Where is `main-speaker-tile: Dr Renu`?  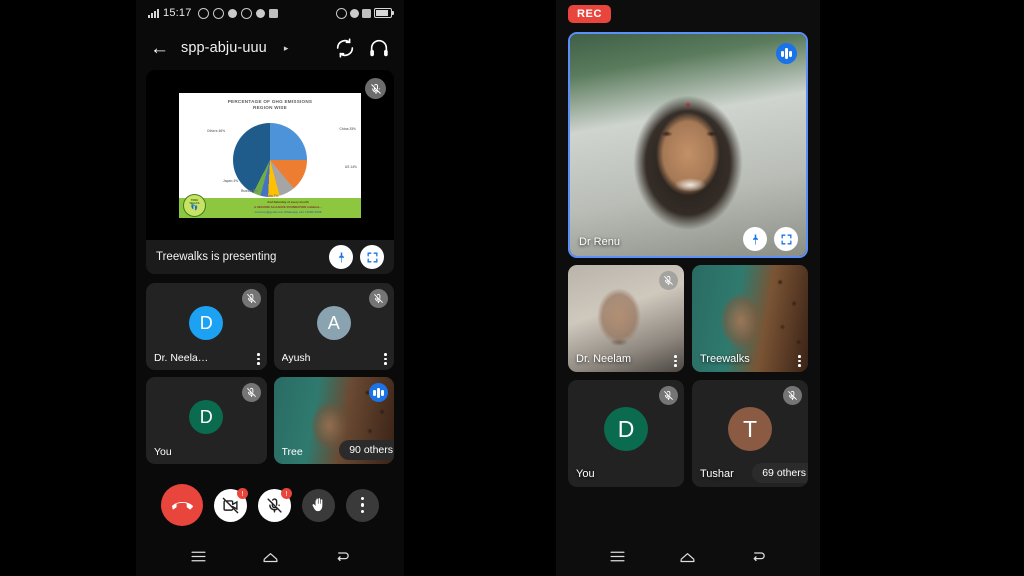 main-speaker-tile: Dr Renu is located at coordinates (688, 145).